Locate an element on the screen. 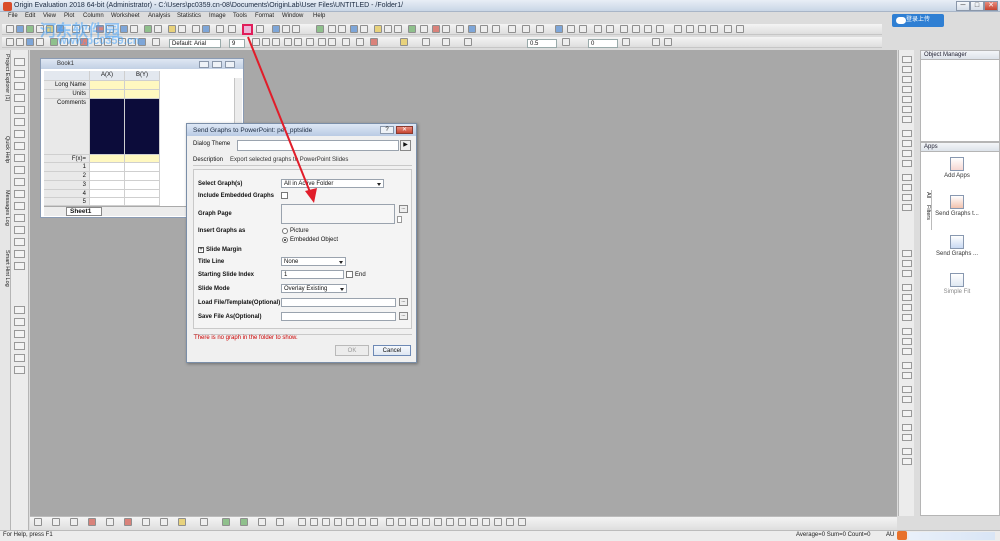 This screenshot has height=541, width=1000. merge-graph-icon is located at coordinates (314, 522).